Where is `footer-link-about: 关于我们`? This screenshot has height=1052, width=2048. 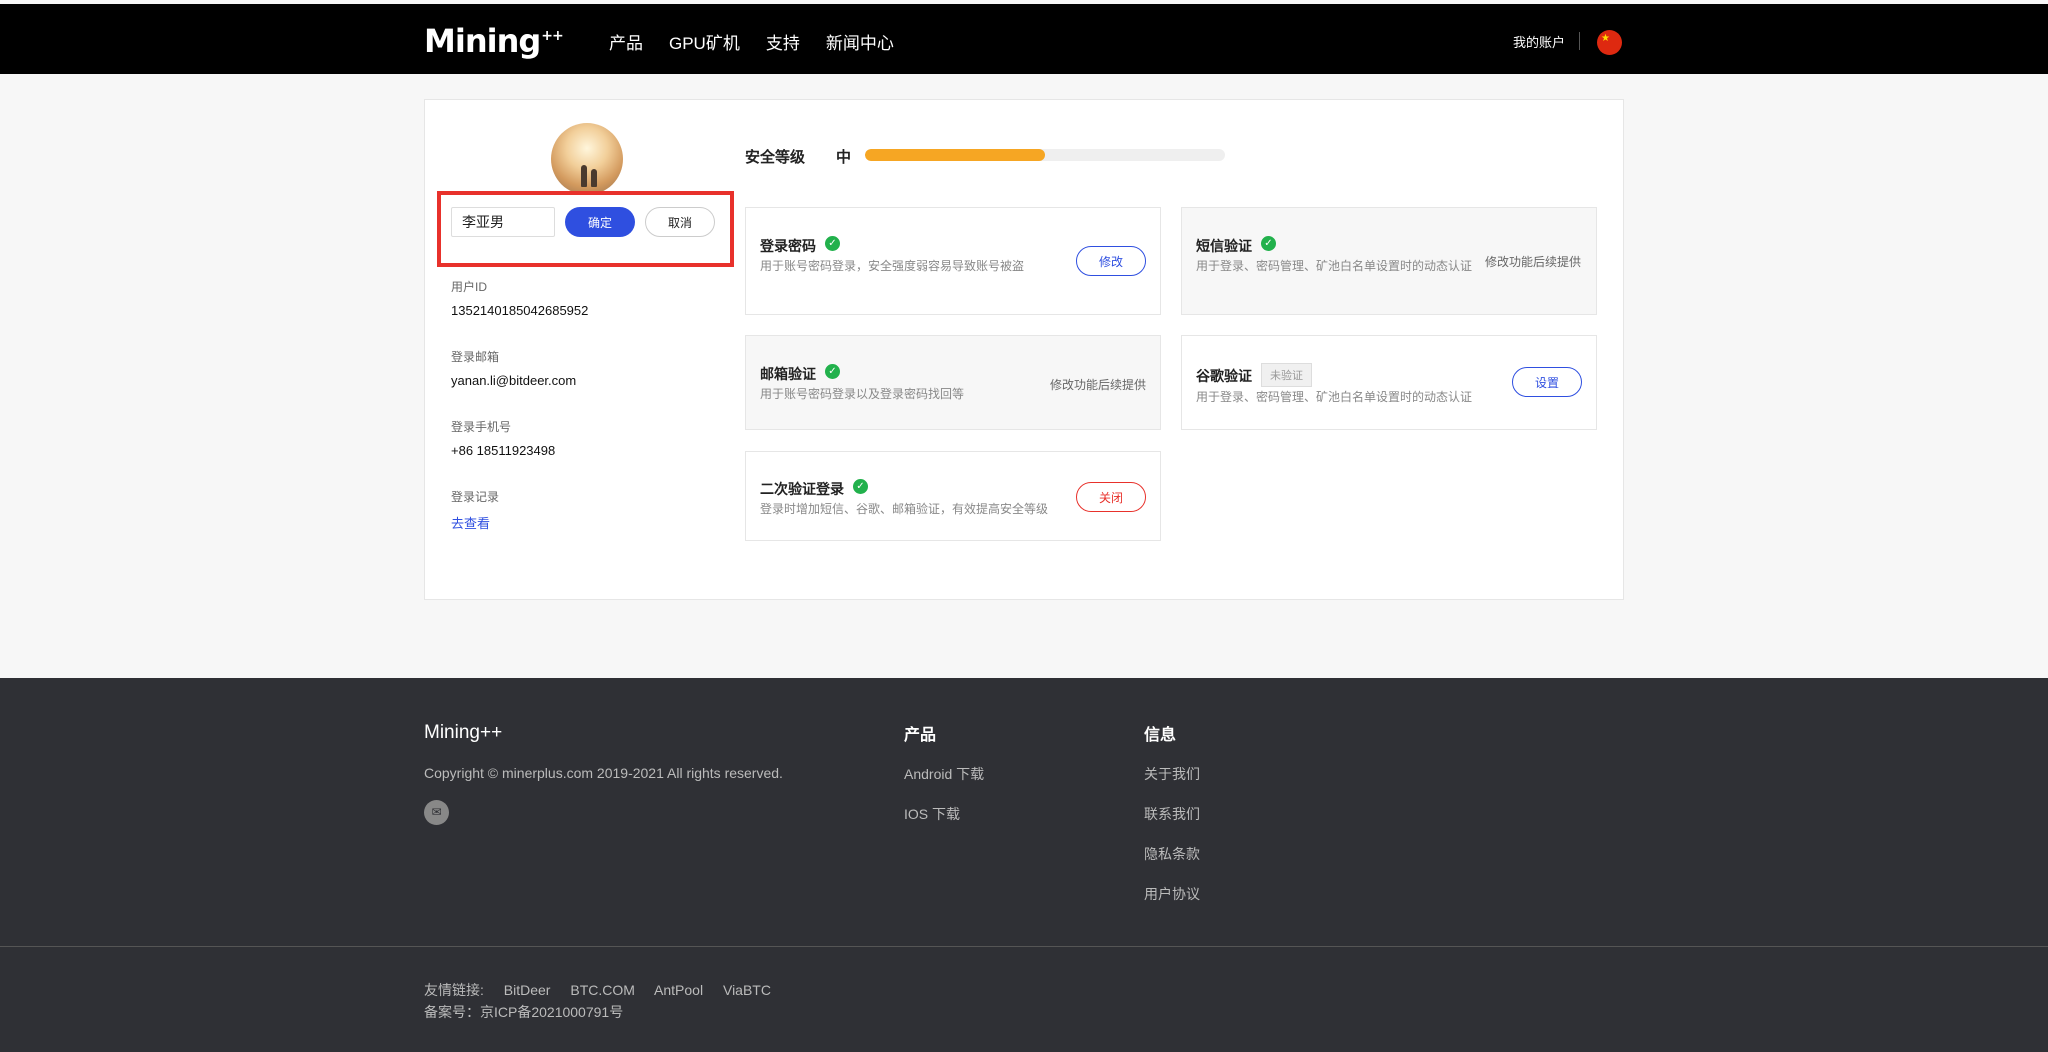
footer-link-about: 关于我们 is located at coordinates (1172, 774).